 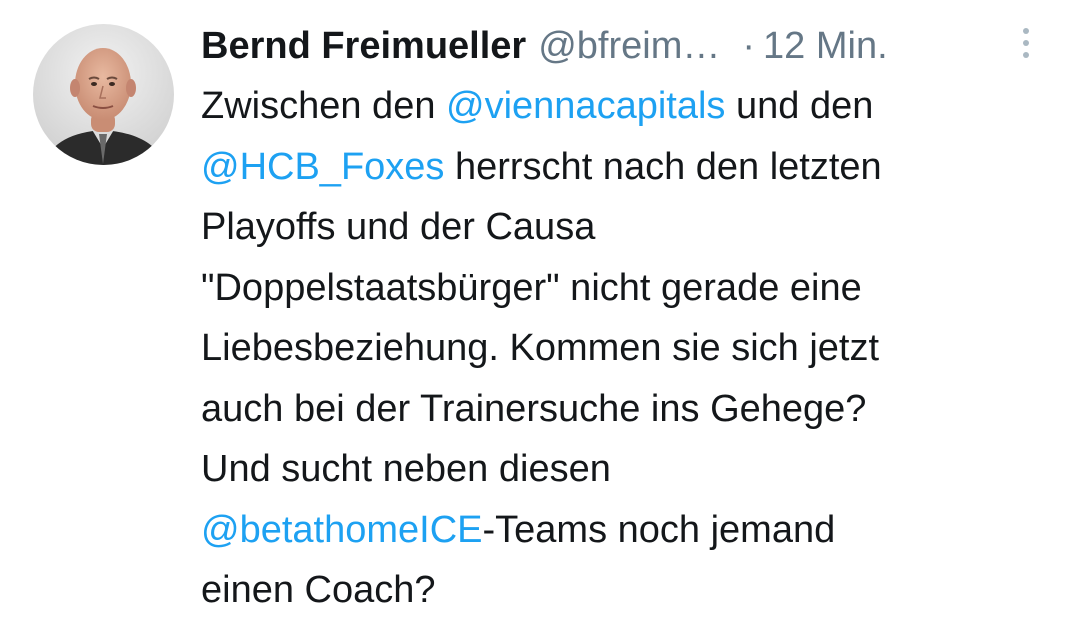 What do you see at coordinates (663, 166) in the screenshot?
I see `tweet-text-segment: herrscht nach den letzten` at bounding box center [663, 166].